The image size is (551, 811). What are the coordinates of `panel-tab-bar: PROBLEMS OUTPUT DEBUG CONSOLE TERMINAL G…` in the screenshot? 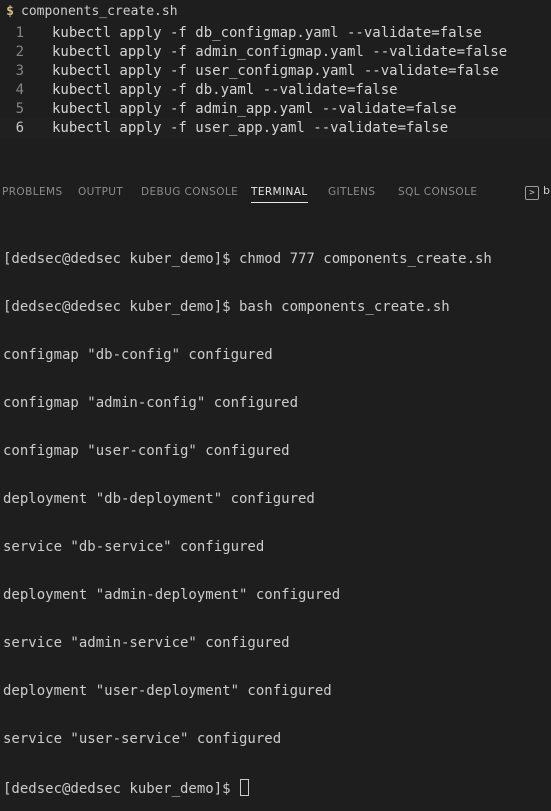 It's located at (275, 192).